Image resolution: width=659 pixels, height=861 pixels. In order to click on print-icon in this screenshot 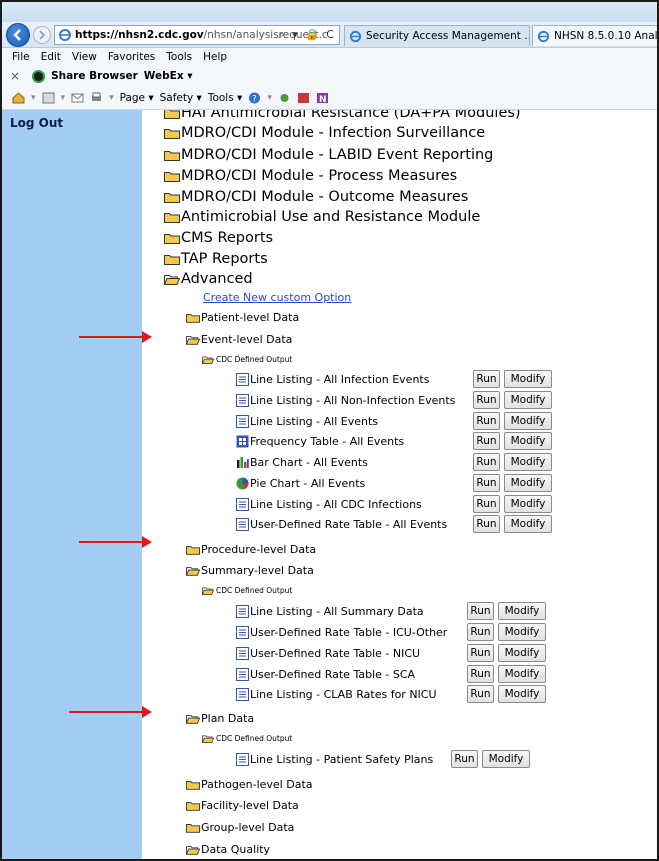, I will do `click(96, 98)`.